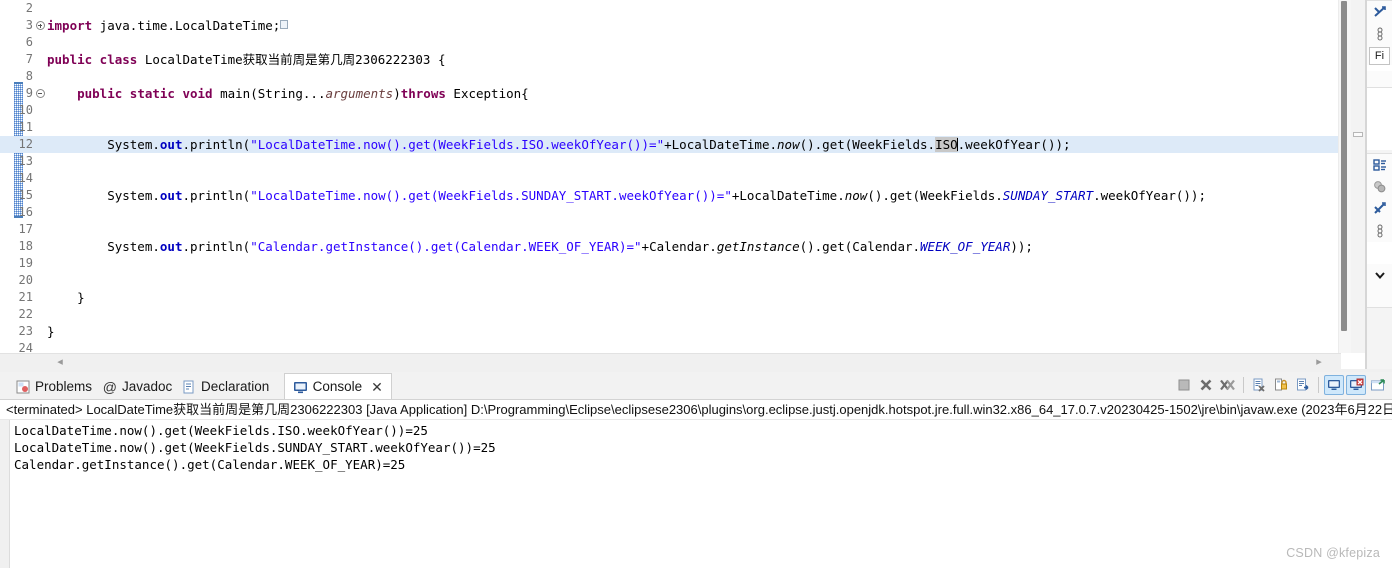  What do you see at coordinates (682, 229) in the screenshot?
I see `code-line: 17` at bounding box center [682, 229].